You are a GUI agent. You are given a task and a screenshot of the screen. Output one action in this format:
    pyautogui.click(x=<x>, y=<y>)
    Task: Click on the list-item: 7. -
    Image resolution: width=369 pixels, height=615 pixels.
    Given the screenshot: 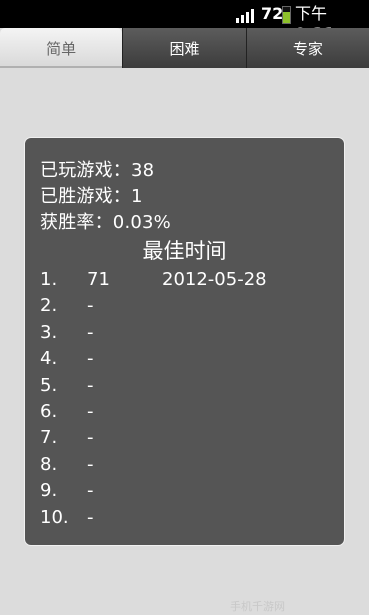 What is the action you would take?
    pyautogui.click(x=192, y=438)
    